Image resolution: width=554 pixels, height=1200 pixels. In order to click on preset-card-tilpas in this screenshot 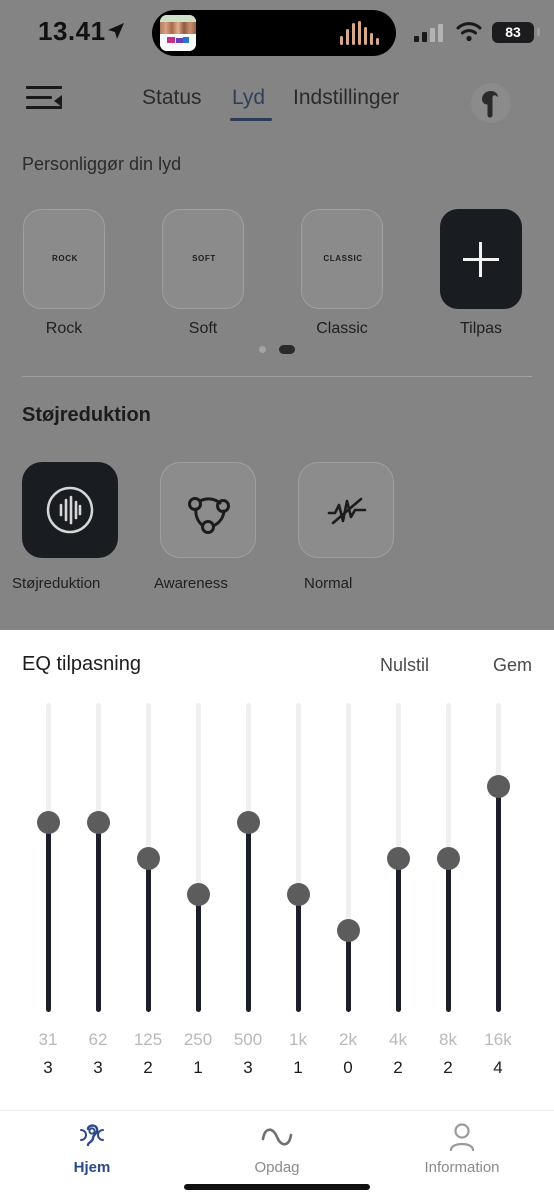, I will do `click(481, 259)`.